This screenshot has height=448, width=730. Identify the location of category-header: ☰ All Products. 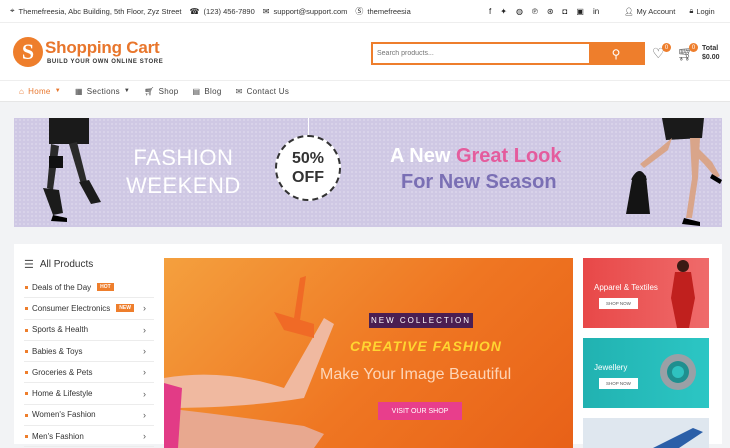
(89, 264).